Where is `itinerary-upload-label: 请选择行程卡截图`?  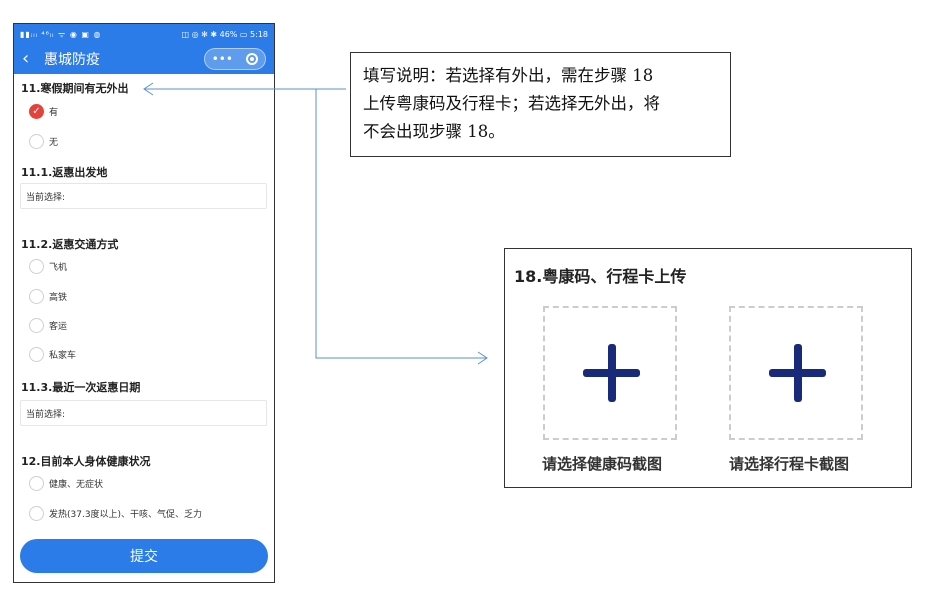
itinerary-upload-label: 请选择行程卡截图 is located at coordinates (789, 464).